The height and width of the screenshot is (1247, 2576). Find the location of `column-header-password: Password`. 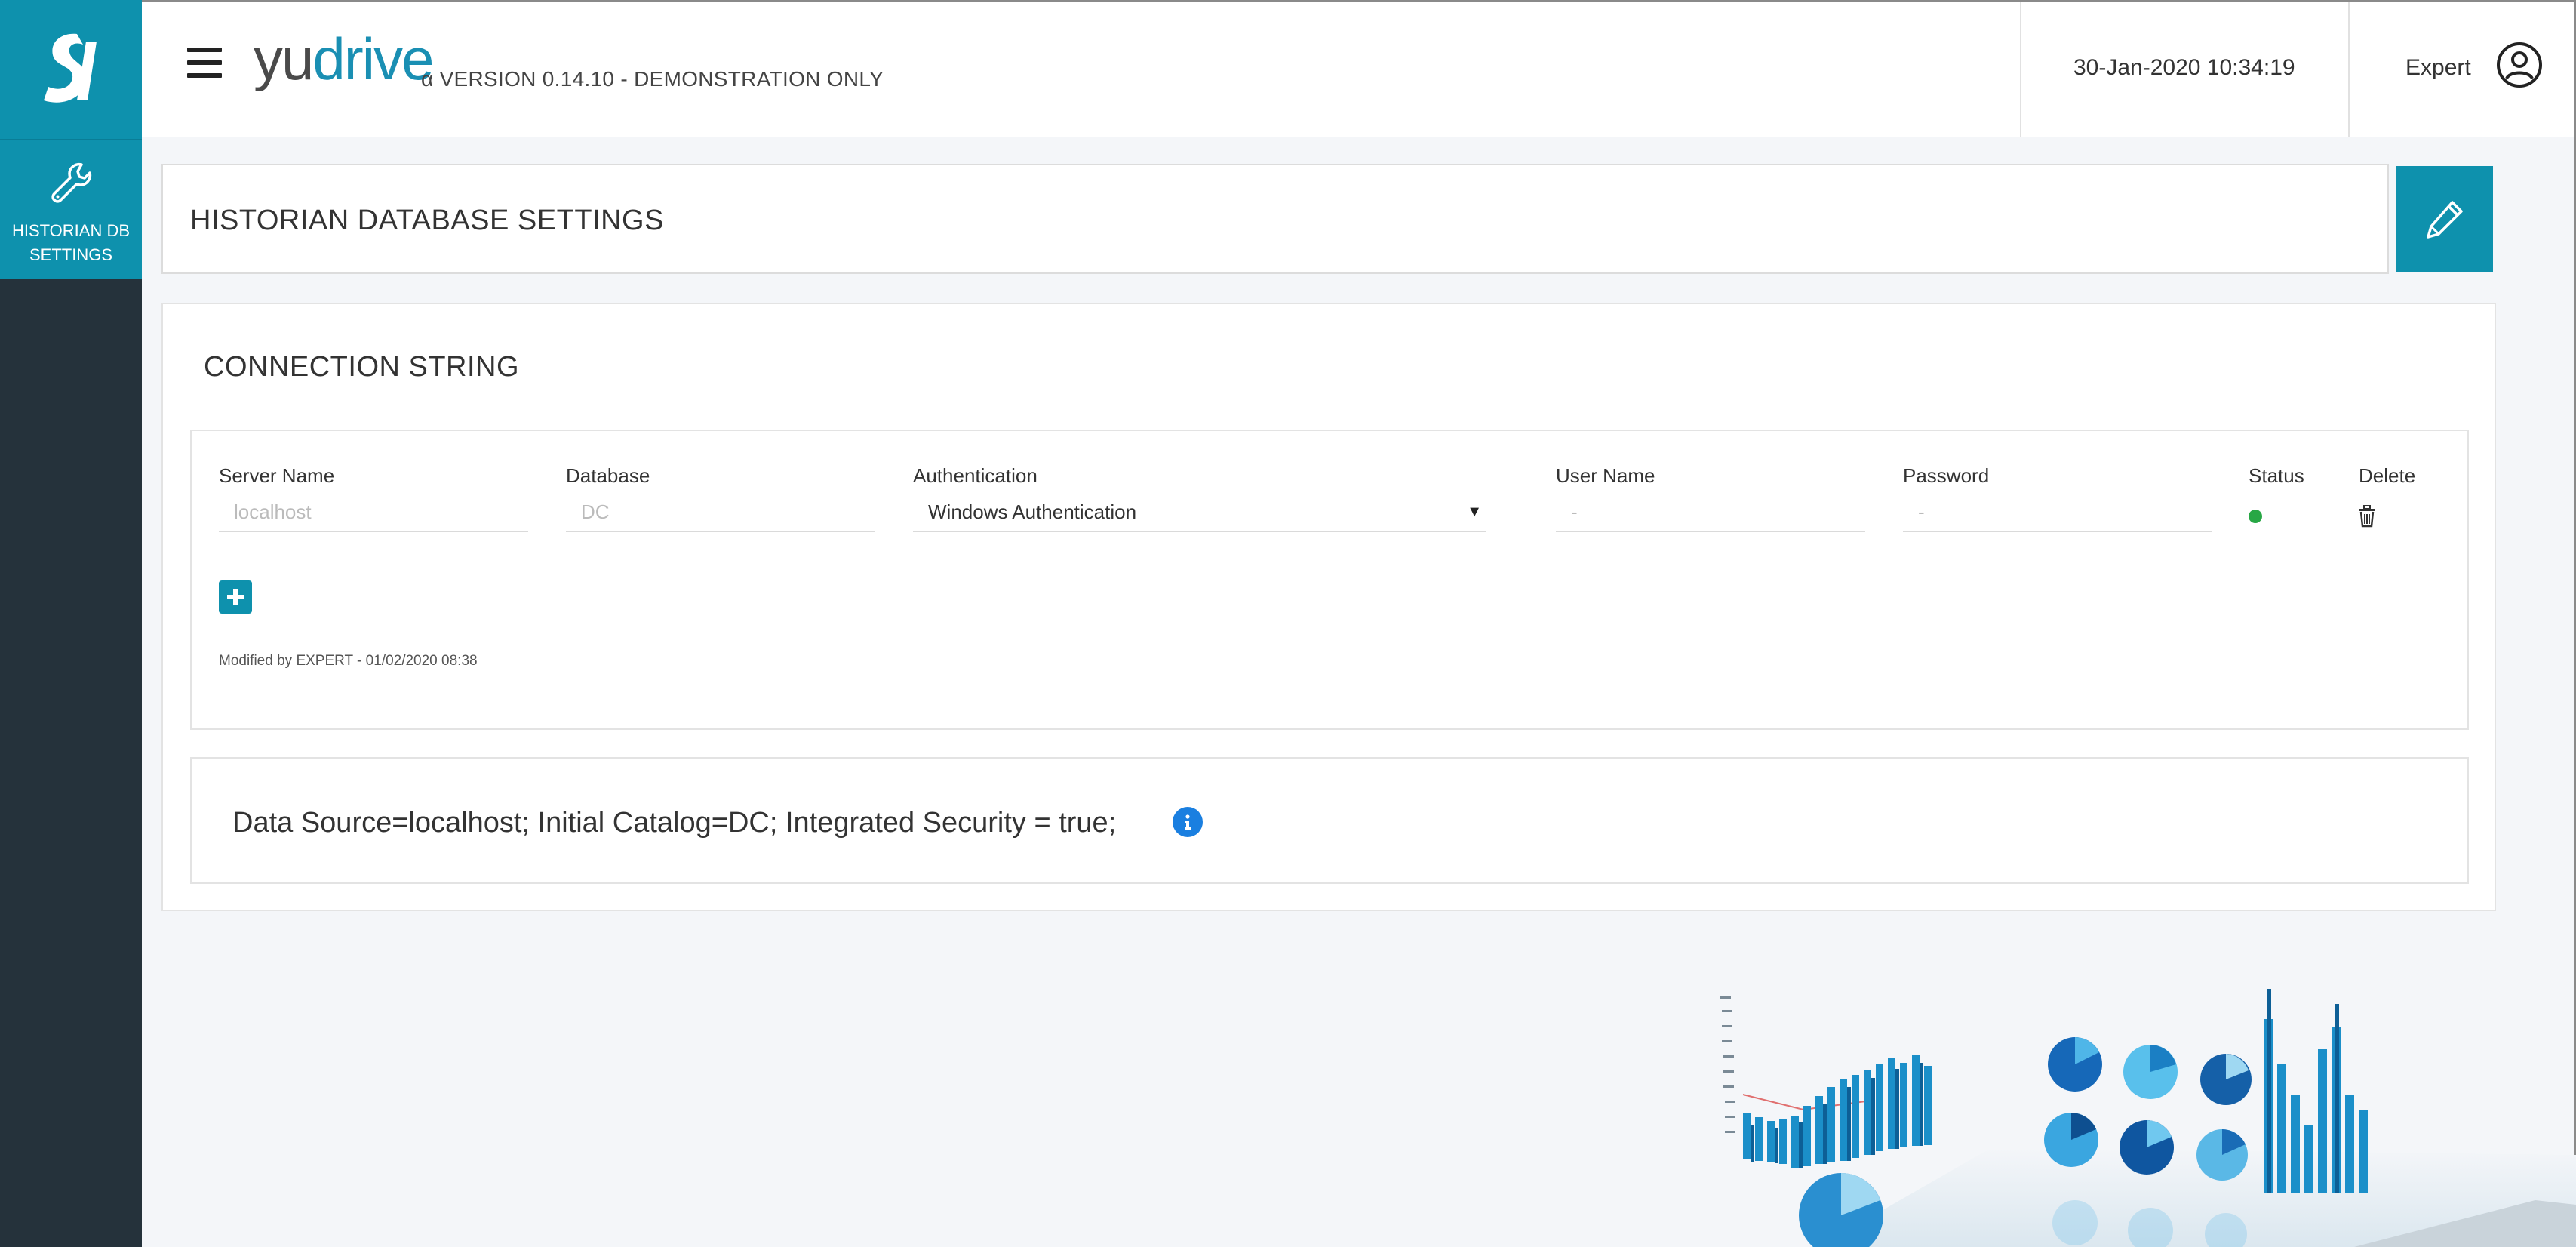

column-header-password: Password is located at coordinates (1946, 475).